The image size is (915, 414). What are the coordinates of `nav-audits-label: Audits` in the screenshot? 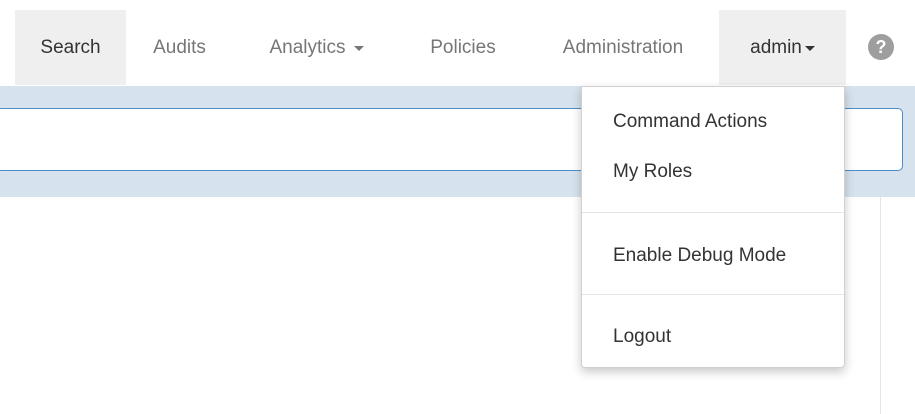 It's located at (179, 47).